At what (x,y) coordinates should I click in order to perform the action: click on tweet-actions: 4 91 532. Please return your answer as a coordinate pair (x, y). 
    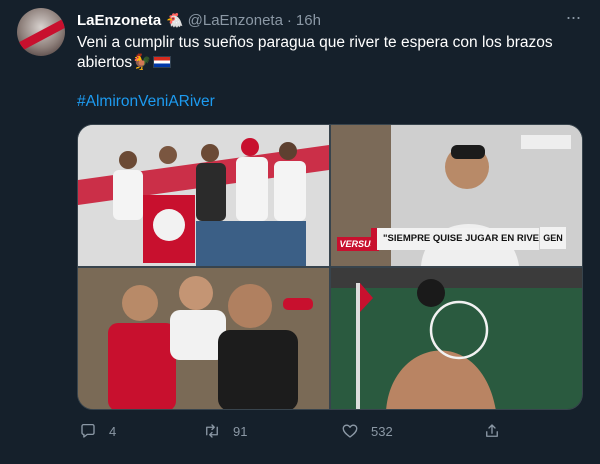
    Looking at the image, I should click on (330, 431).